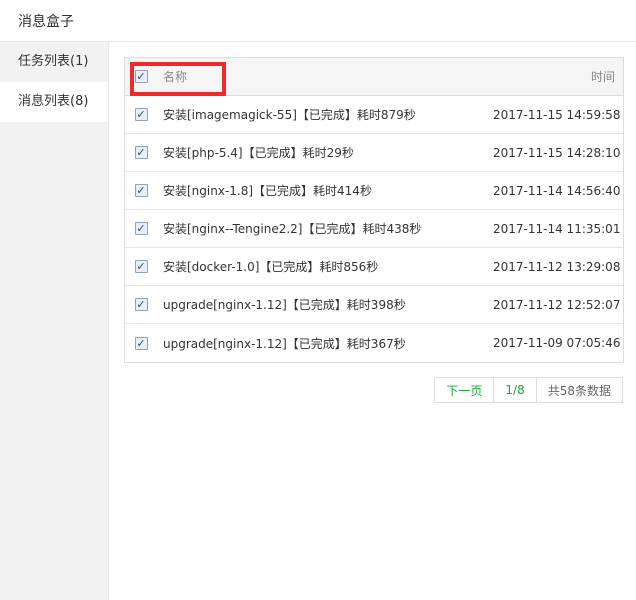 This screenshot has height=600, width=636. I want to click on row-time: 2017-11-15 14:59:58, so click(557, 114).